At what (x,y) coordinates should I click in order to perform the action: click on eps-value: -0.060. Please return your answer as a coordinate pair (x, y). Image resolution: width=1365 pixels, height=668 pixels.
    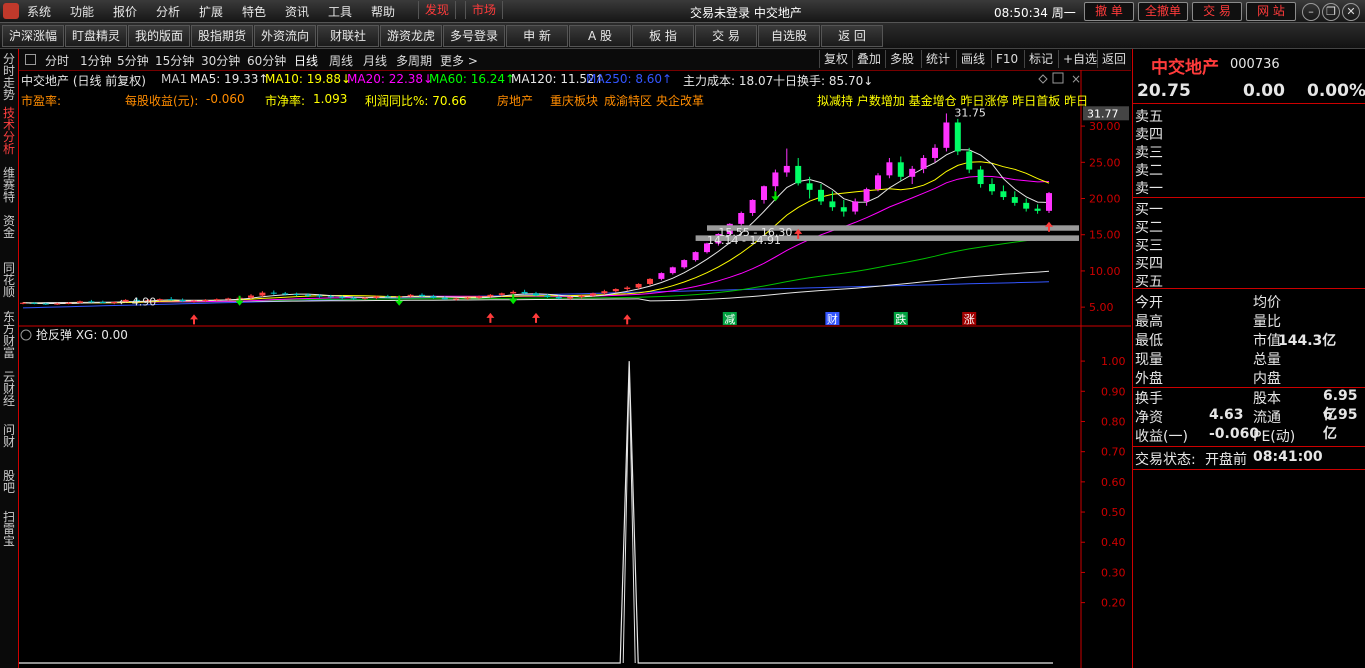
    Looking at the image, I should click on (1234, 434).